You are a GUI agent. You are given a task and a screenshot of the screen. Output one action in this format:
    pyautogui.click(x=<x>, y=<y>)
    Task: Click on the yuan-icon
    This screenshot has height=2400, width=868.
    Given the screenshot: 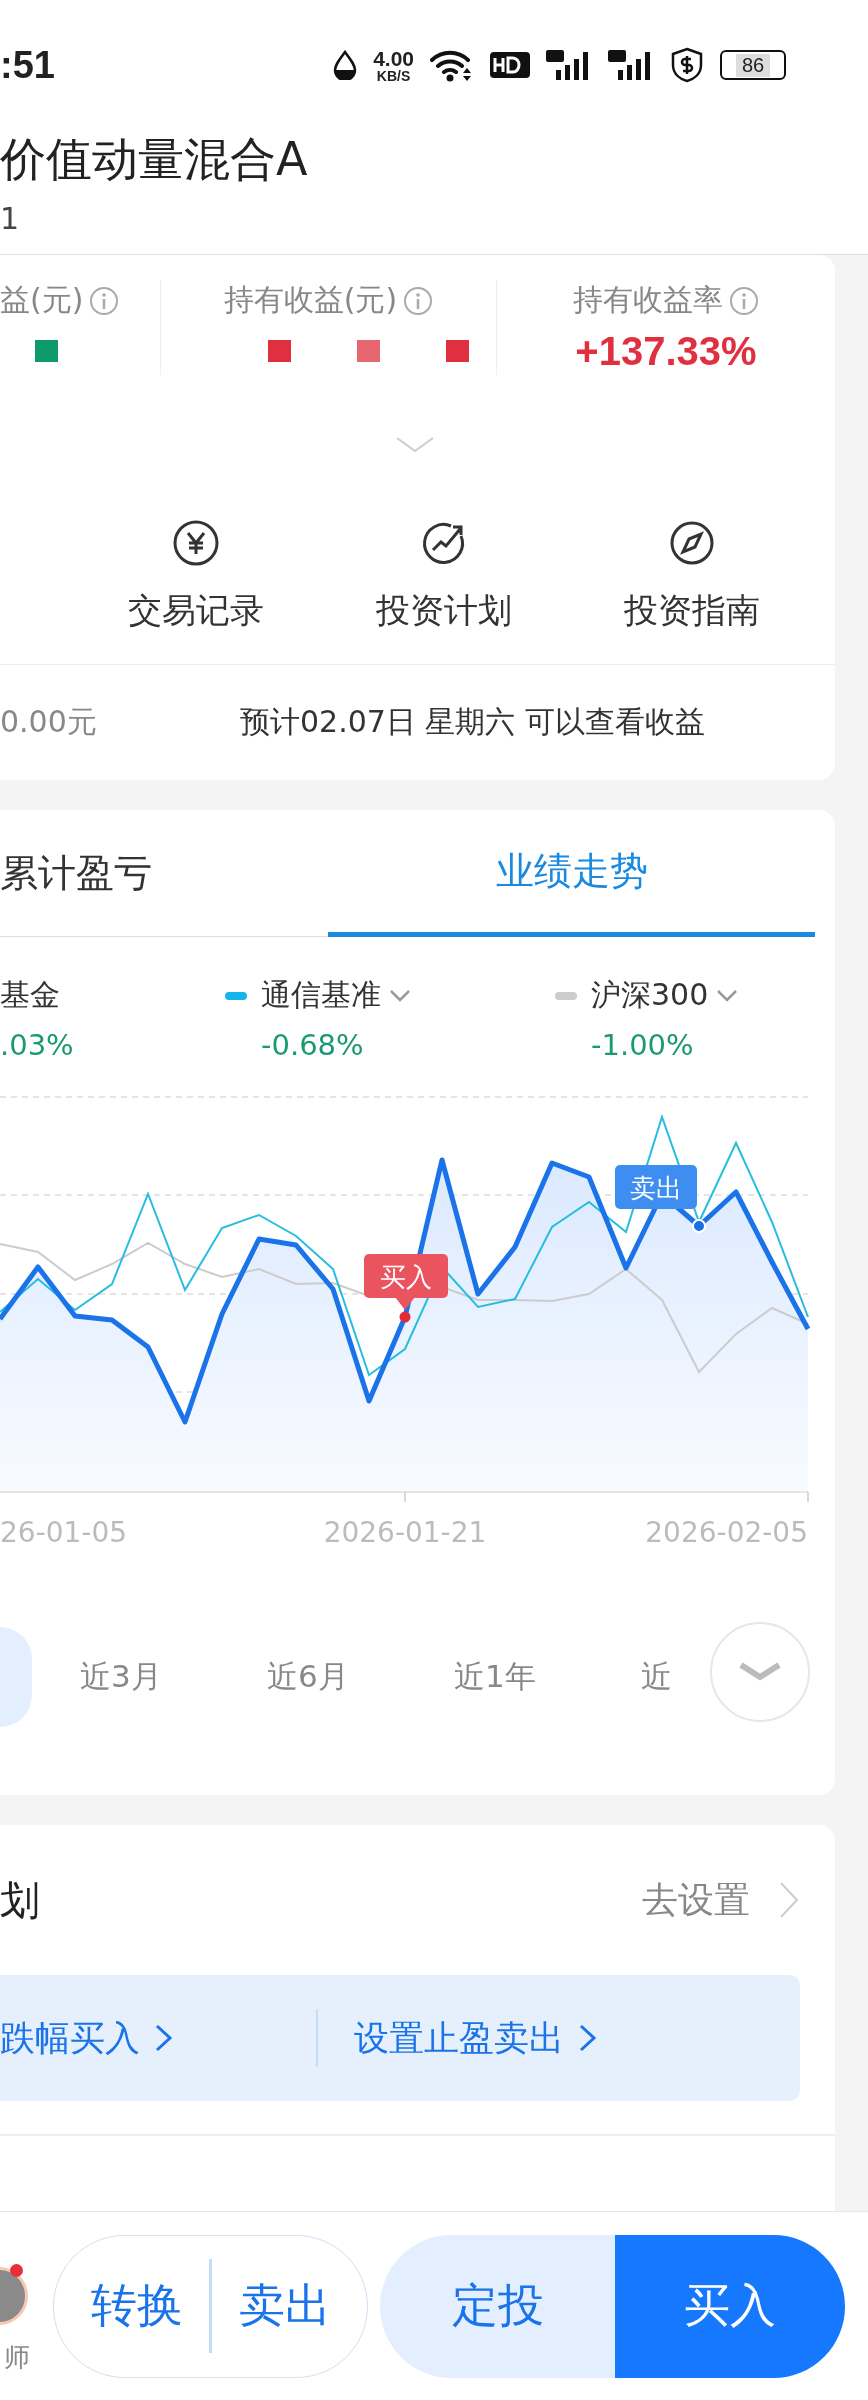 What is the action you would take?
    pyautogui.click(x=196, y=543)
    